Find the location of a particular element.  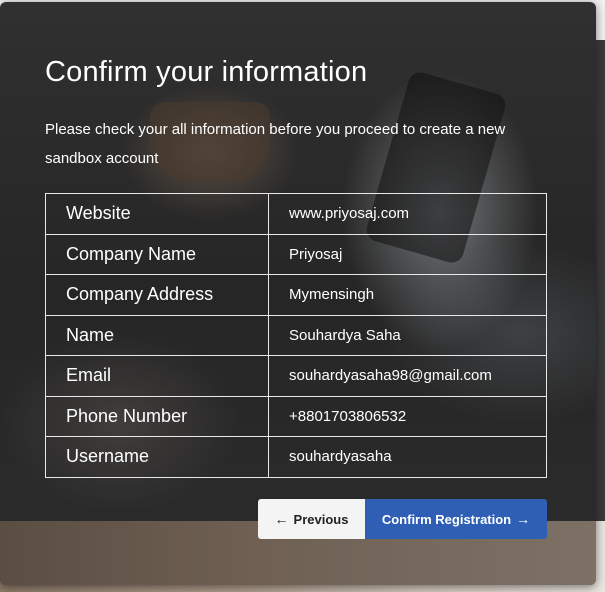

modal-title: Confirm your information is located at coordinates (206, 72).